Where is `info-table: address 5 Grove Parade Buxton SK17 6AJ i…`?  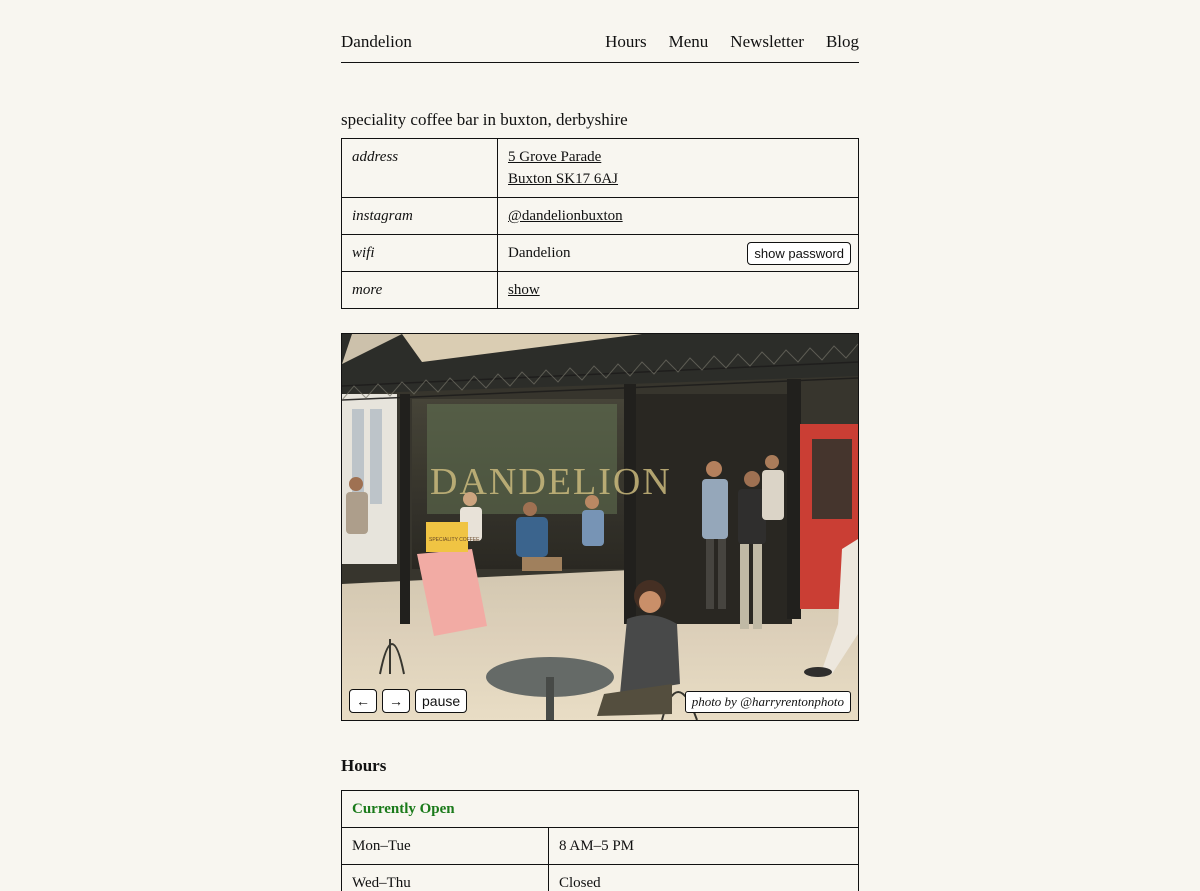
info-table: address 5 Grove Parade Buxton SK17 6AJ i… is located at coordinates (600, 223).